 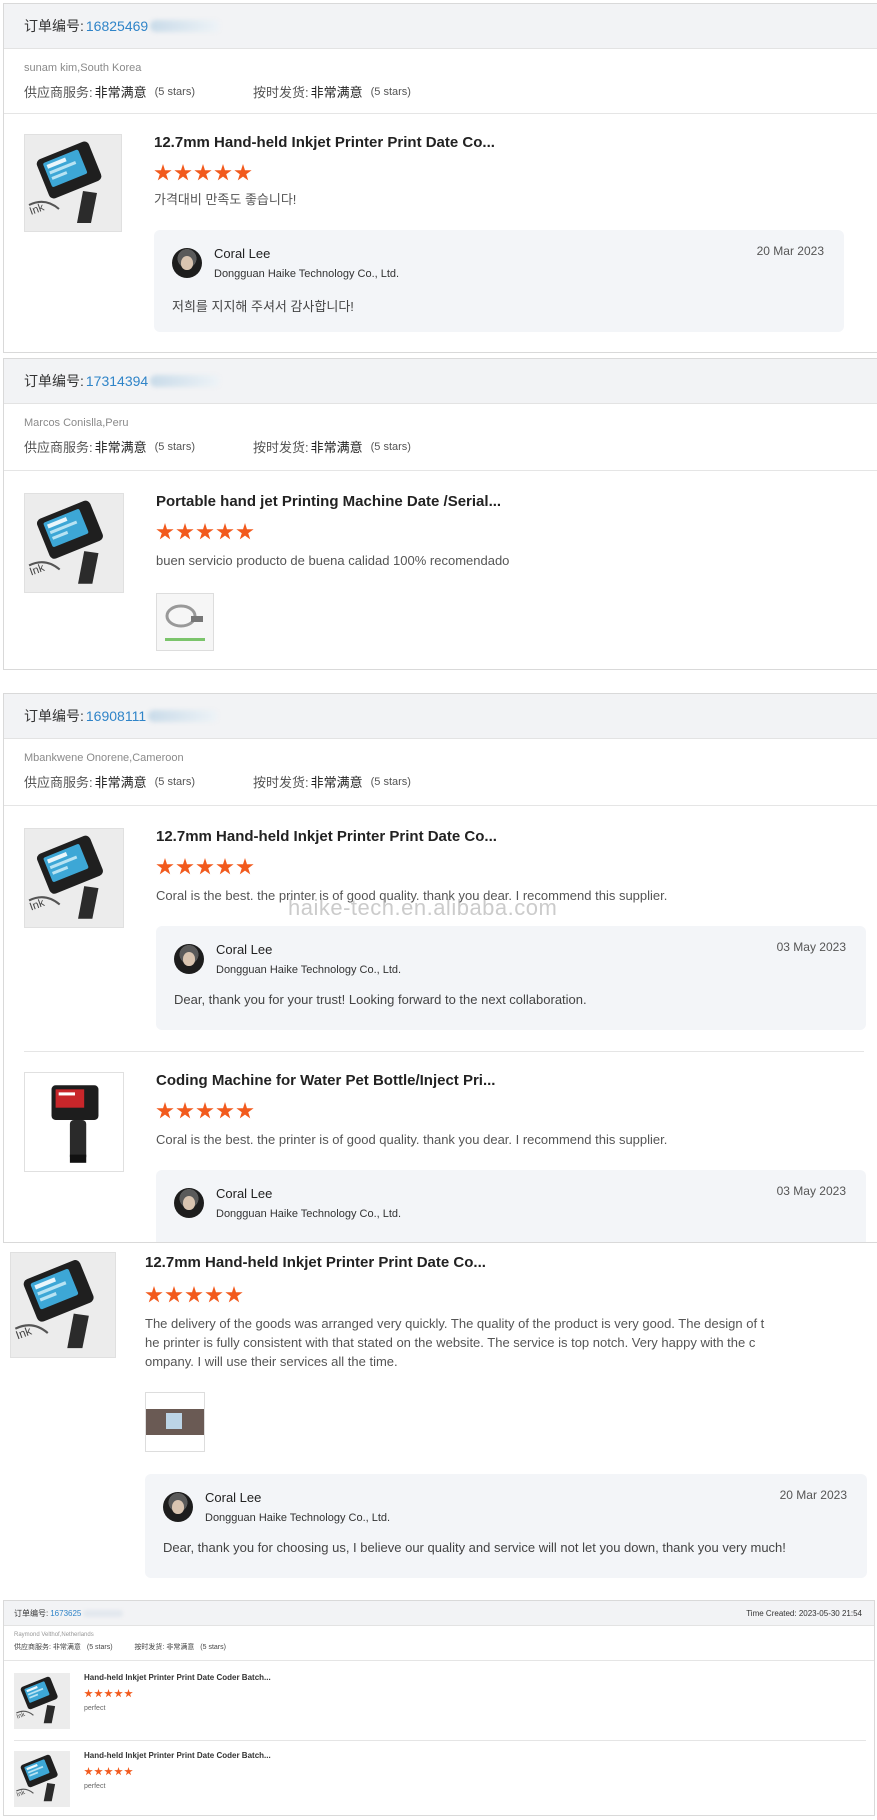 What do you see at coordinates (117, 381) in the screenshot?
I see `order-number-link: 17314394` at bounding box center [117, 381].